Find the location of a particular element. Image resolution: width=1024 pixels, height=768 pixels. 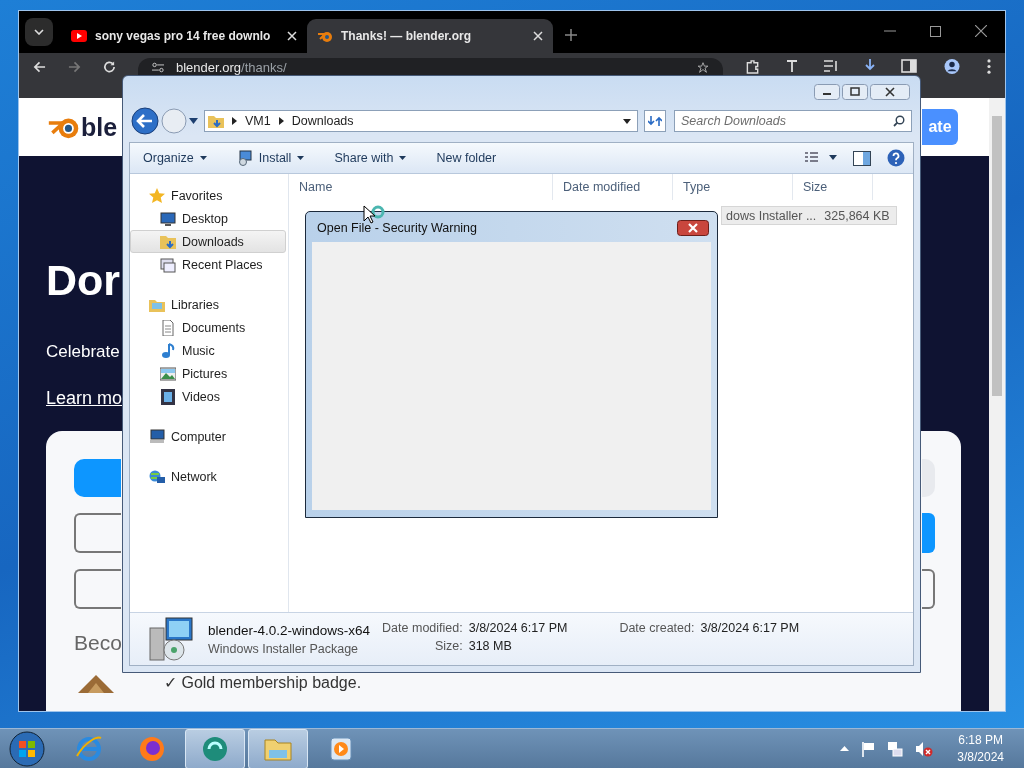

nav-item: Recent Places is located at coordinates (208, 264).